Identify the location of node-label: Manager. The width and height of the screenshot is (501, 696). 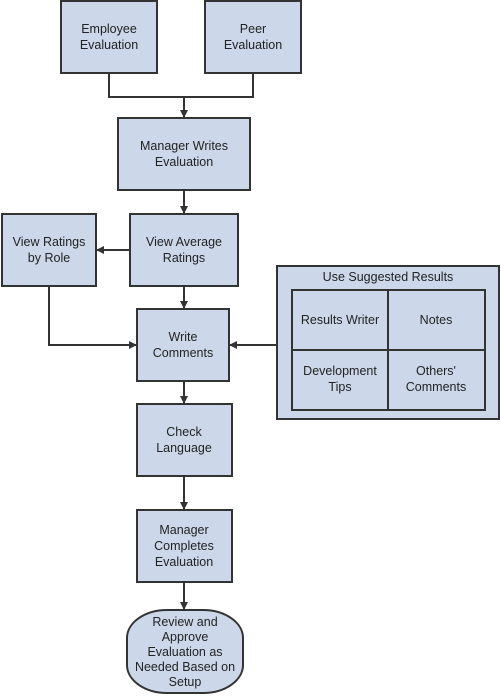
(183, 530).